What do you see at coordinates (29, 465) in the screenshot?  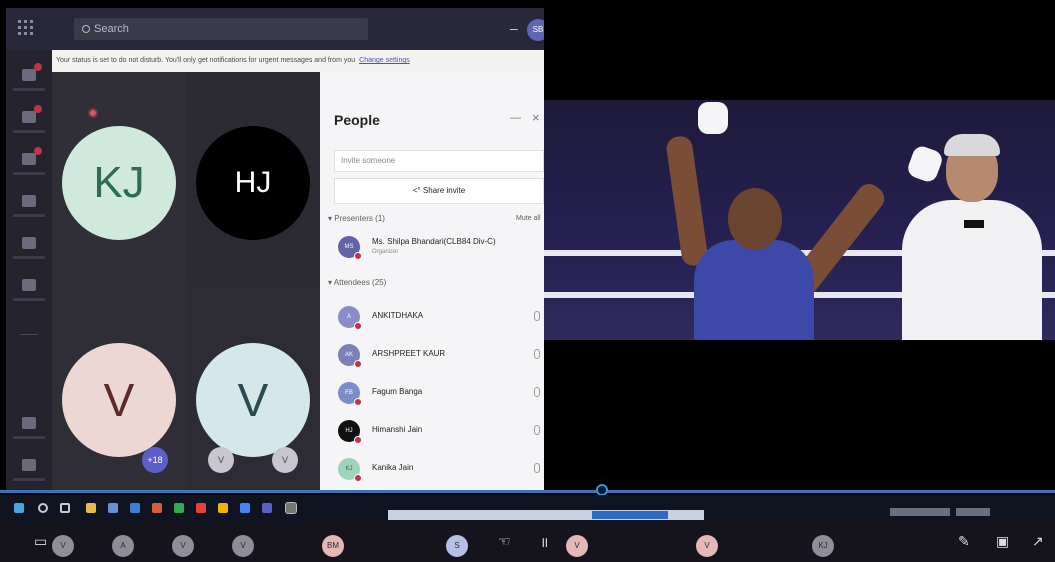 I see `help-icon` at bounding box center [29, 465].